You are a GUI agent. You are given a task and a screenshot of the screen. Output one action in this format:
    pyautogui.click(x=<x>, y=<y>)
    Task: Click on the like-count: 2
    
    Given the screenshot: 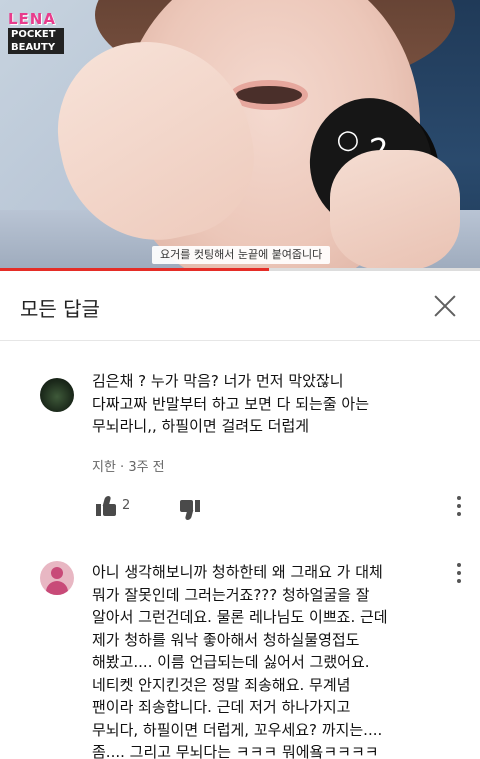 What is the action you would take?
    pyautogui.click(x=126, y=505)
    